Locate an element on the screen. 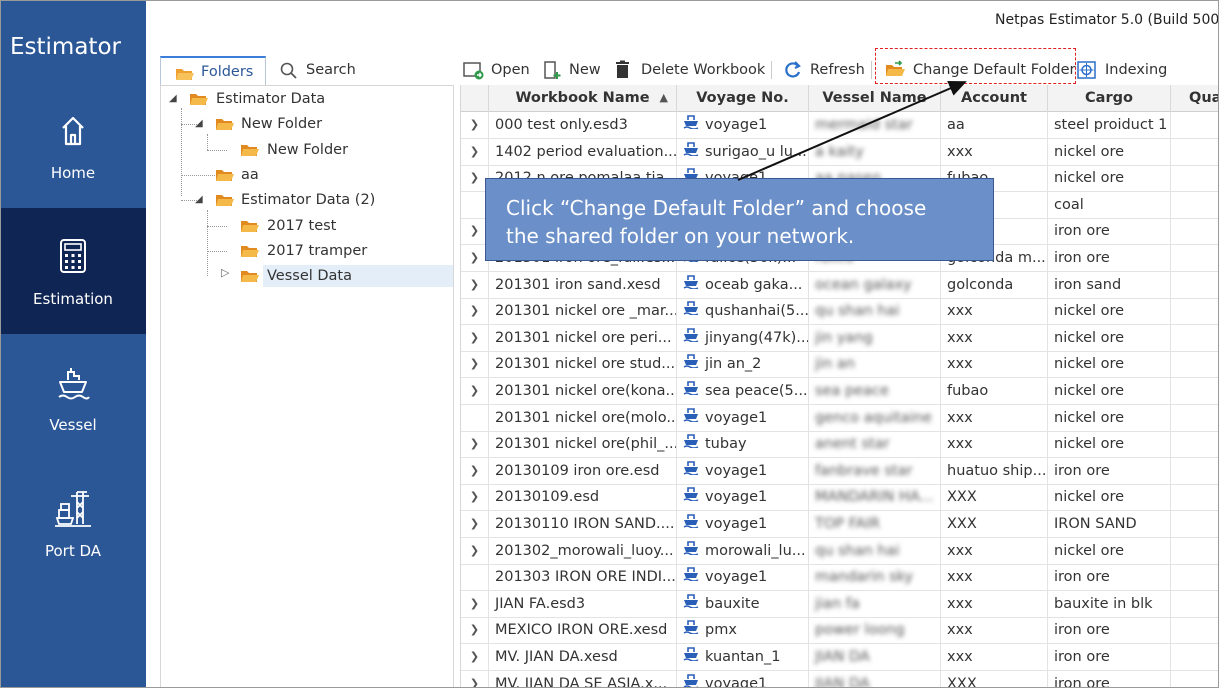 This screenshot has height=688, width=1219. column-header-workbook-name: Workbook Name ▲ is located at coordinates (583, 98).